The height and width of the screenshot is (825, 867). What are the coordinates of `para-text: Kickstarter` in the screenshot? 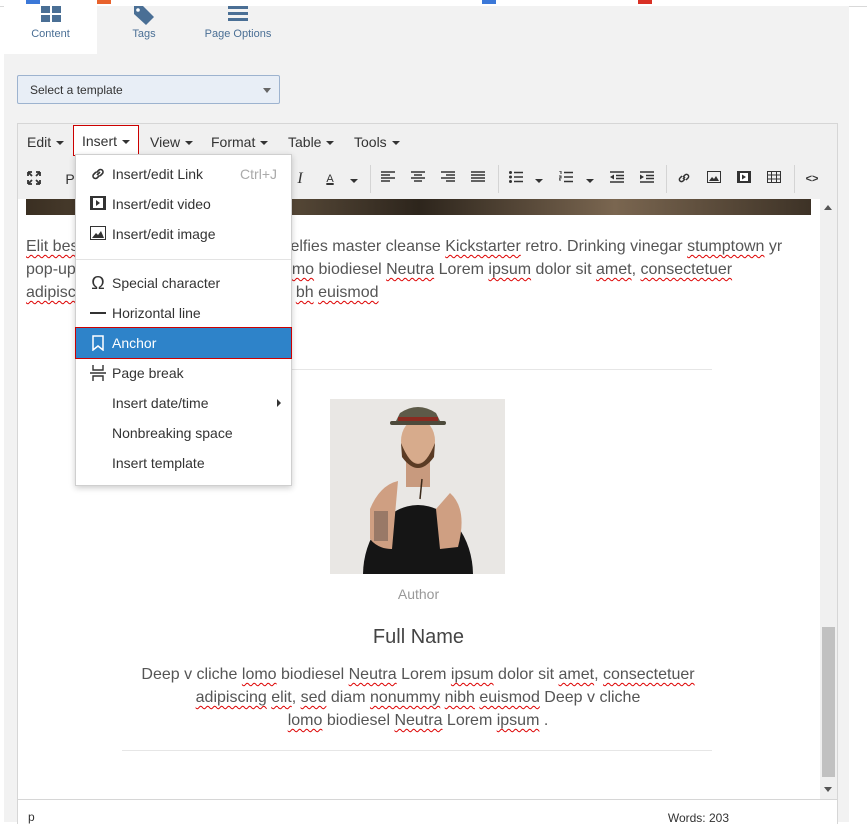 It's located at (483, 246).